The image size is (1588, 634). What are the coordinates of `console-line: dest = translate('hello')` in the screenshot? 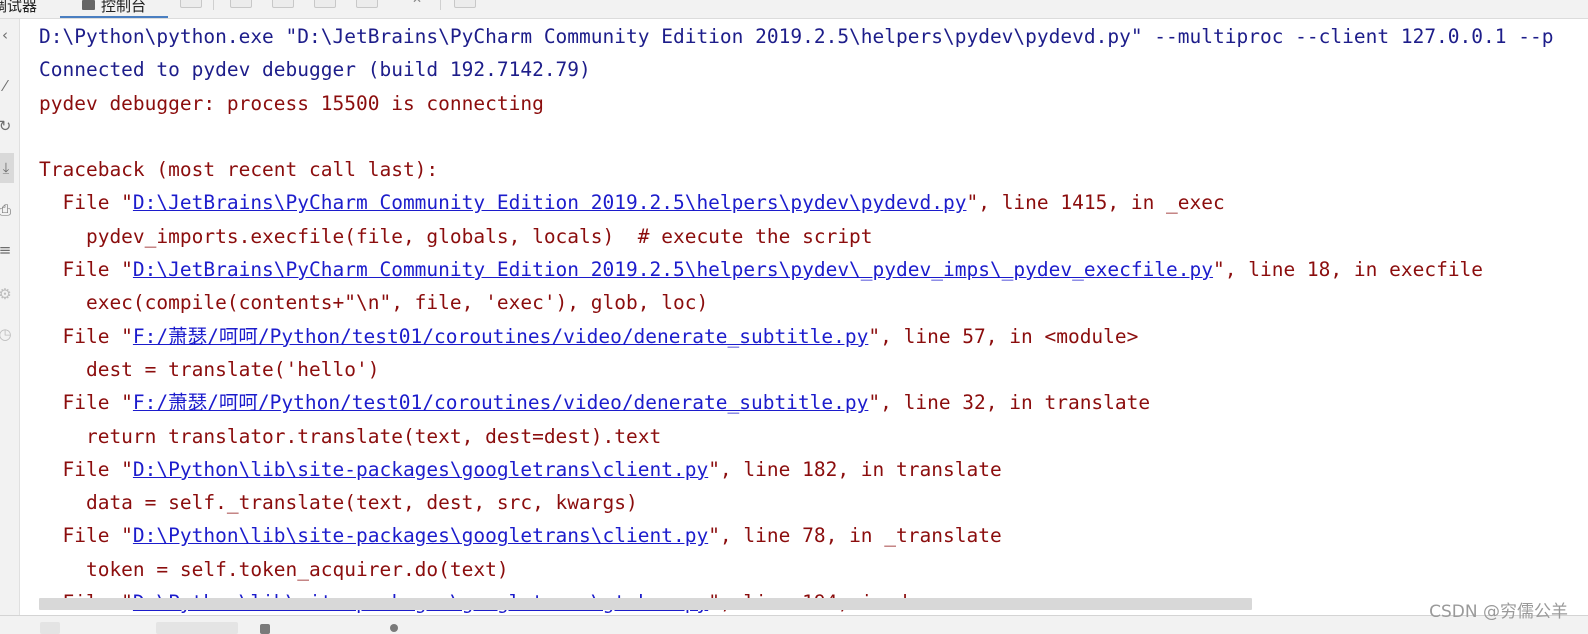 It's located at (813, 369).